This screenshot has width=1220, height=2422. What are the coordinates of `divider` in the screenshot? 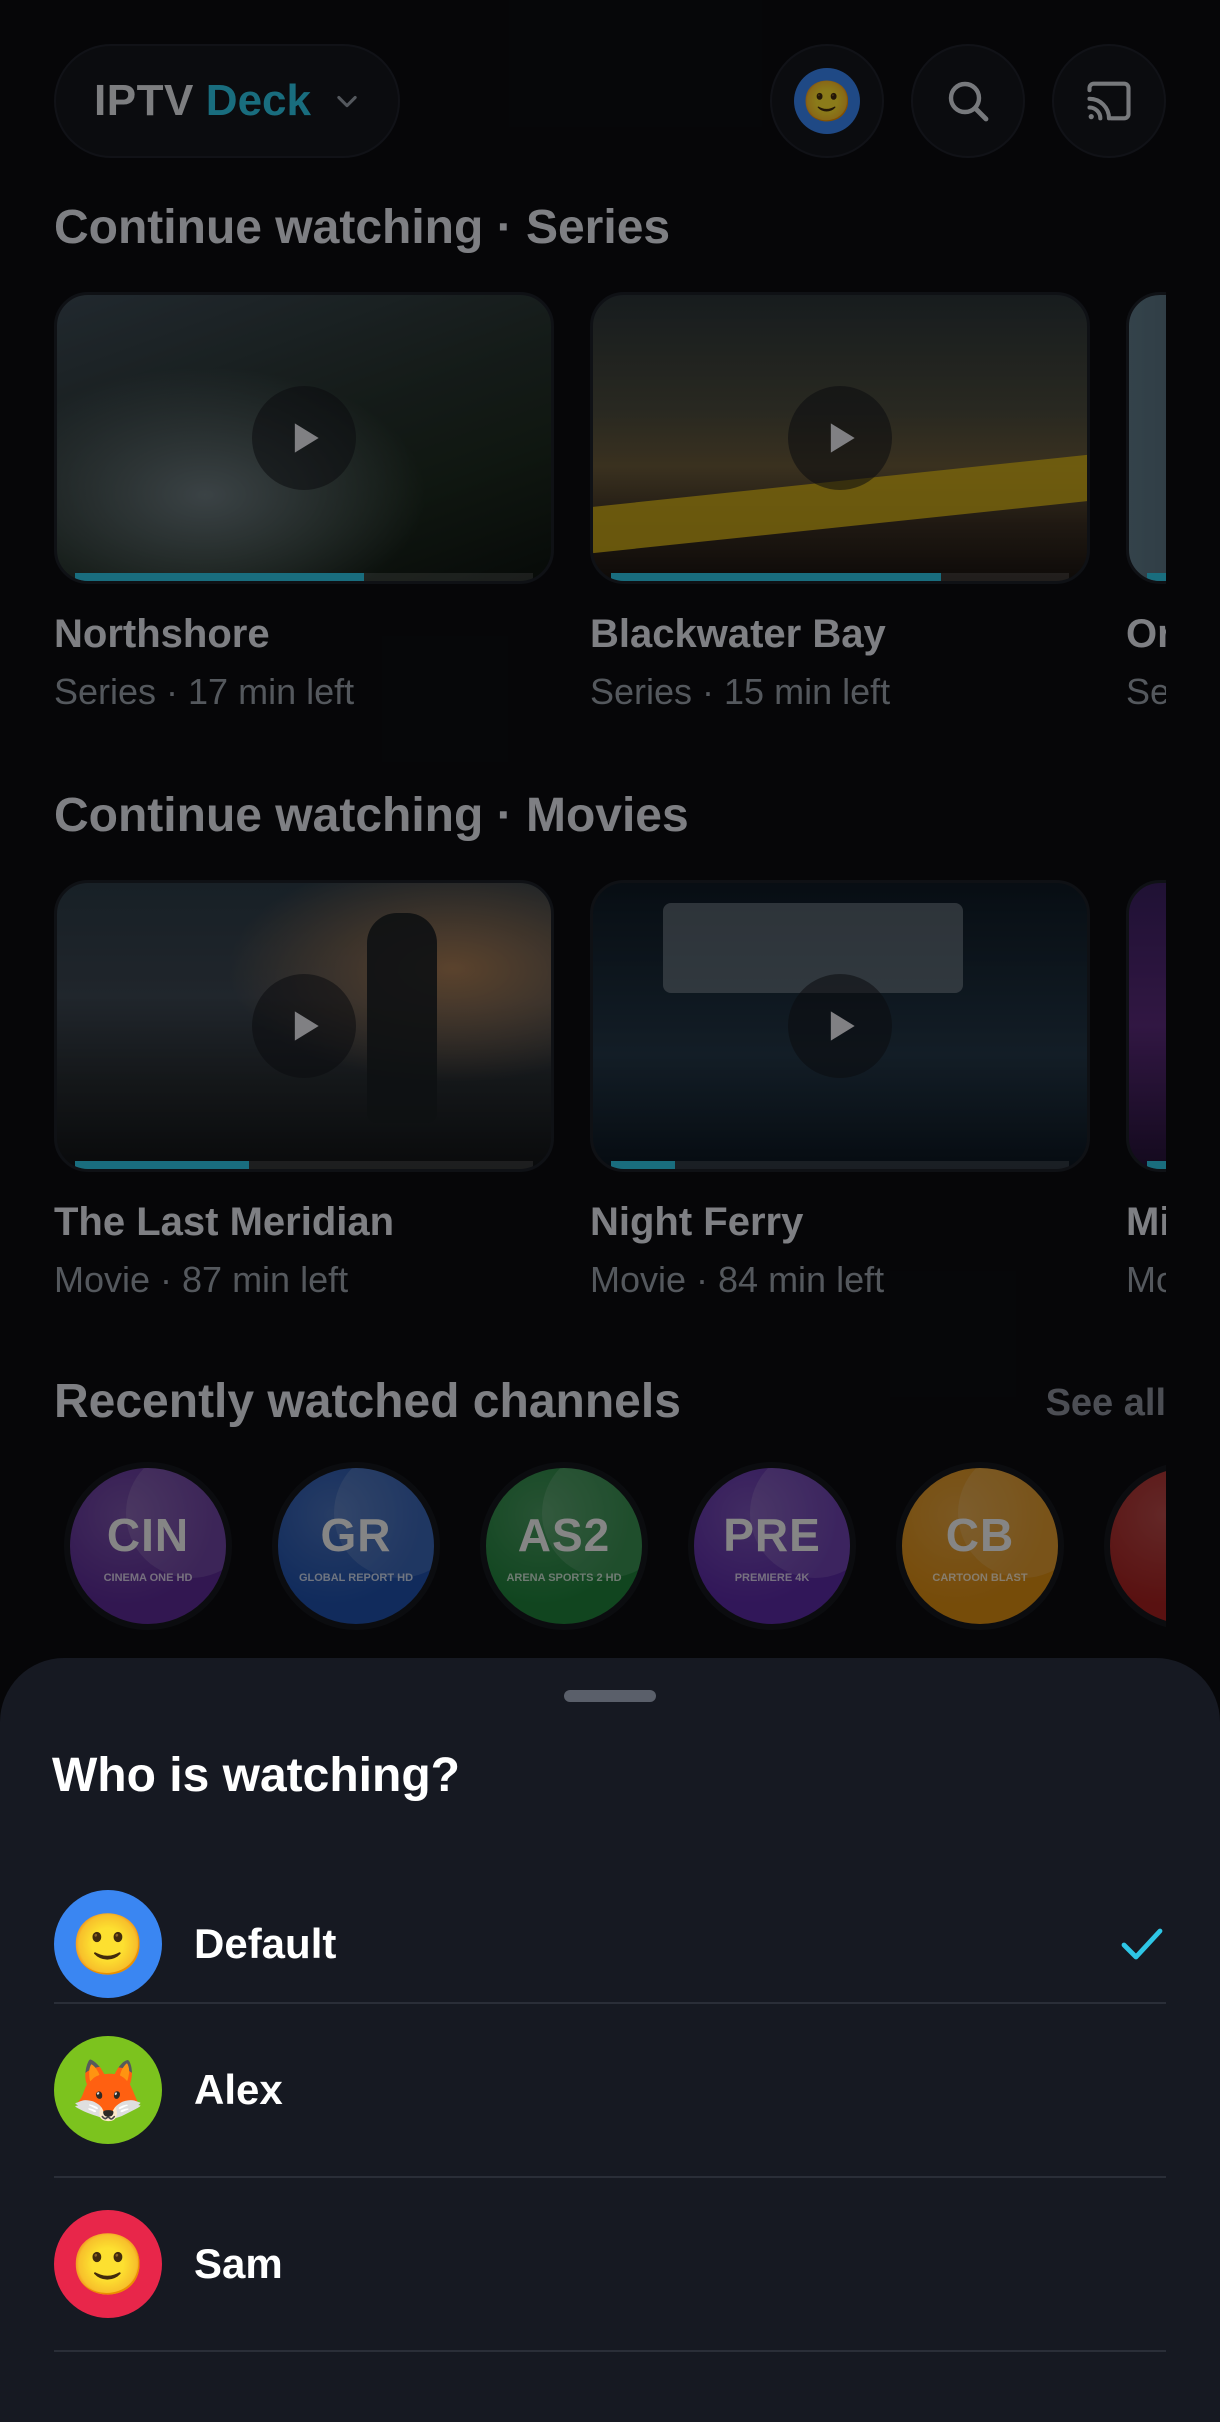 It's located at (610, 2351).